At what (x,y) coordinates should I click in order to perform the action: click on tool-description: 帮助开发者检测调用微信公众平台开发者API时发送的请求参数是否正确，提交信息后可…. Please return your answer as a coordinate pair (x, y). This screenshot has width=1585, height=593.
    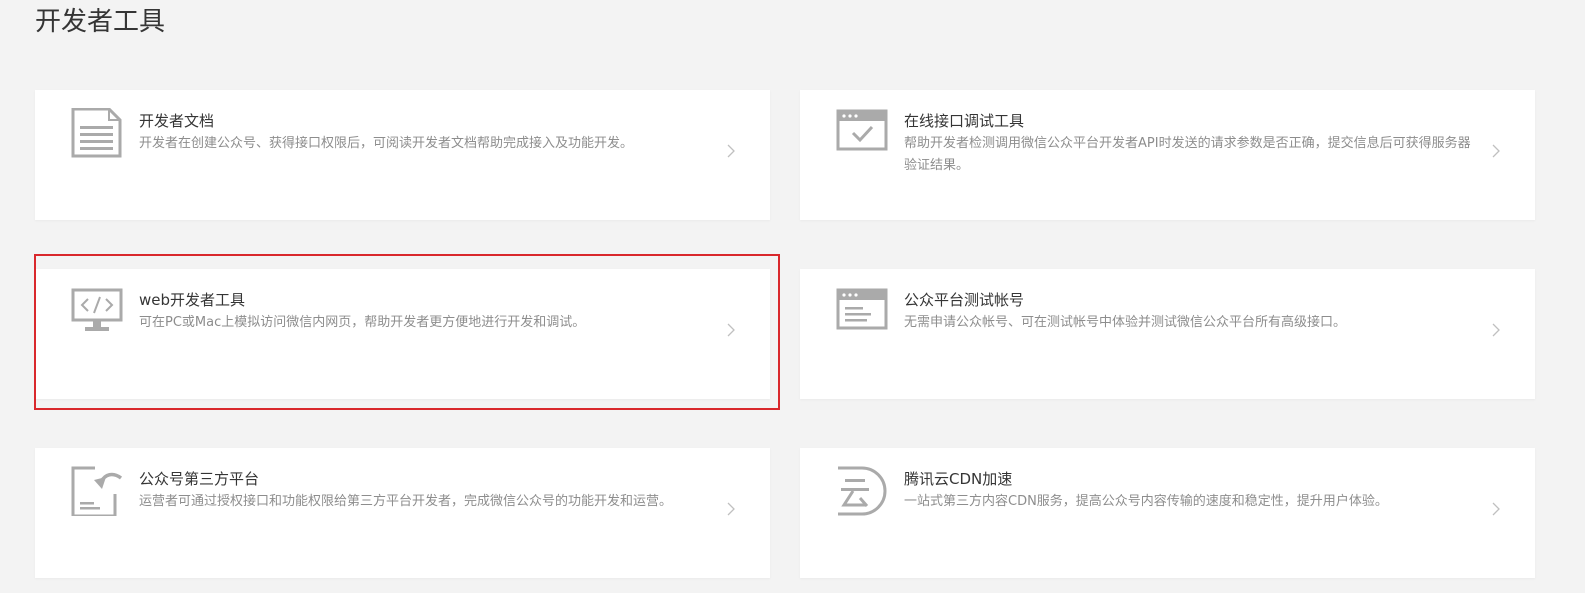
    Looking at the image, I should click on (1187, 154).